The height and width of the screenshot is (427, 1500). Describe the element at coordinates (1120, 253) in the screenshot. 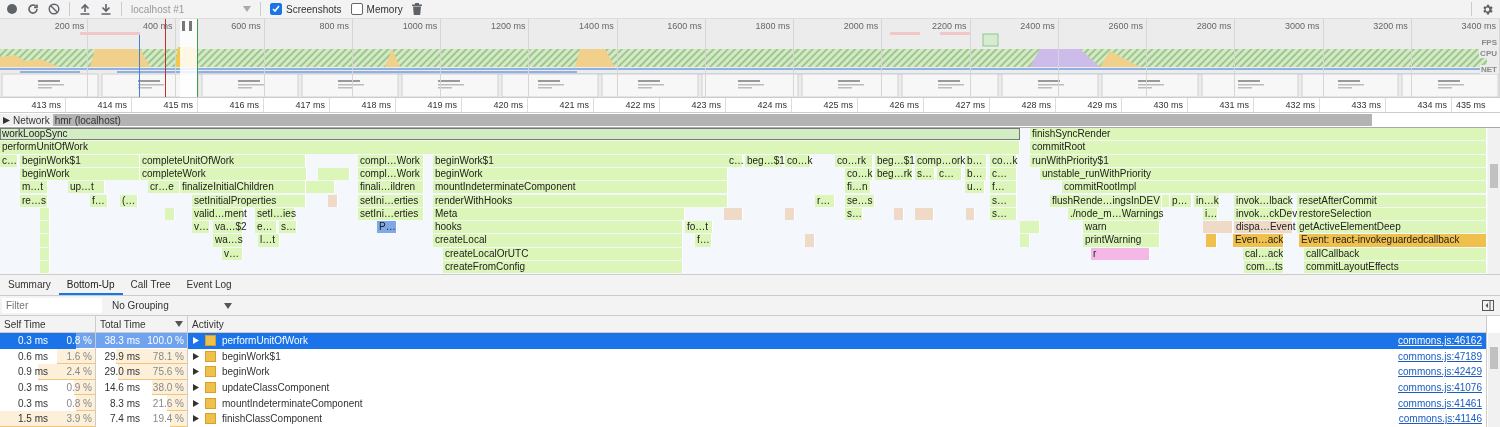

I see `flame-block: r` at that location.